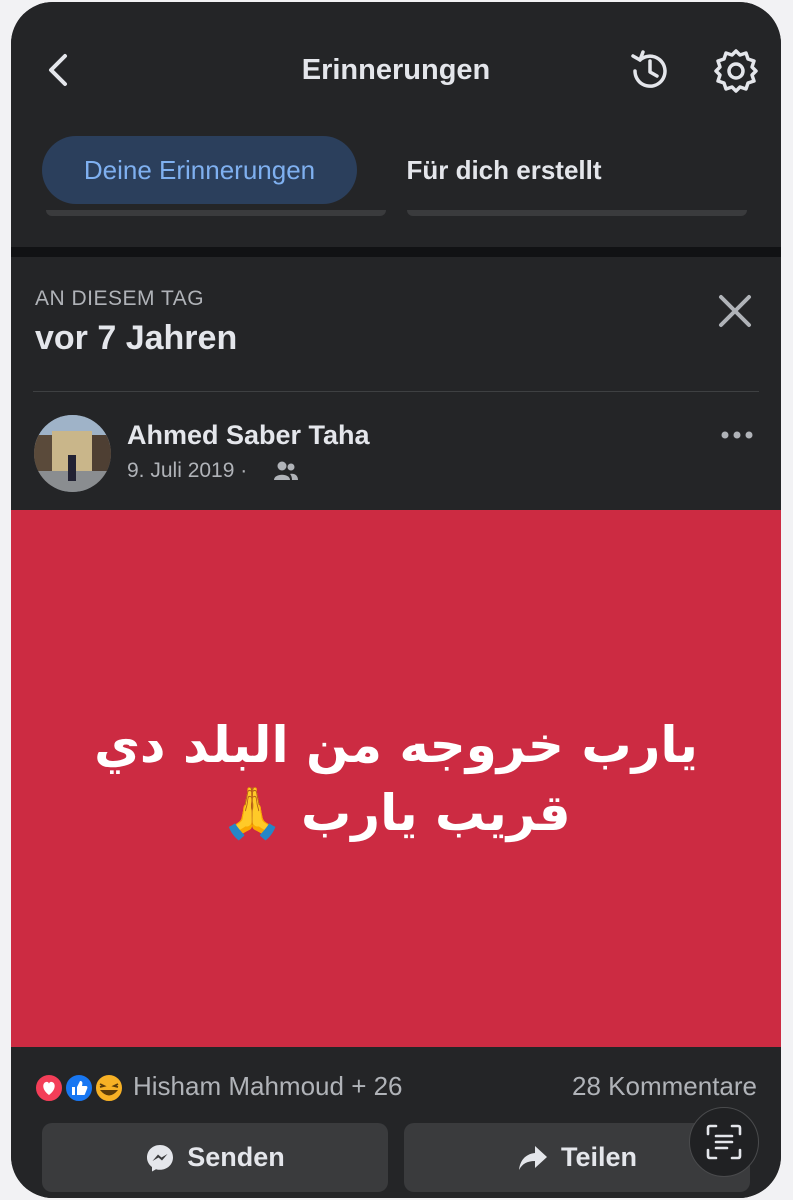  What do you see at coordinates (396, 252) in the screenshot?
I see `section-divider` at bounding box center [396, 252].